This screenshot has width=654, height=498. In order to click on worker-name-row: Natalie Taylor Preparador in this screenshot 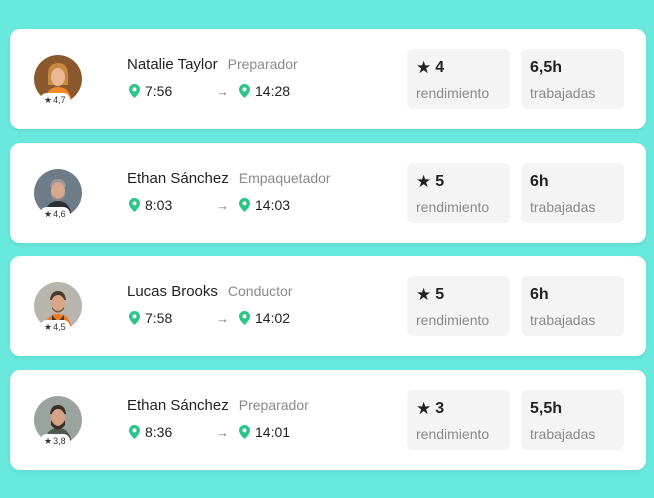, I will do `click(212, 64)`.